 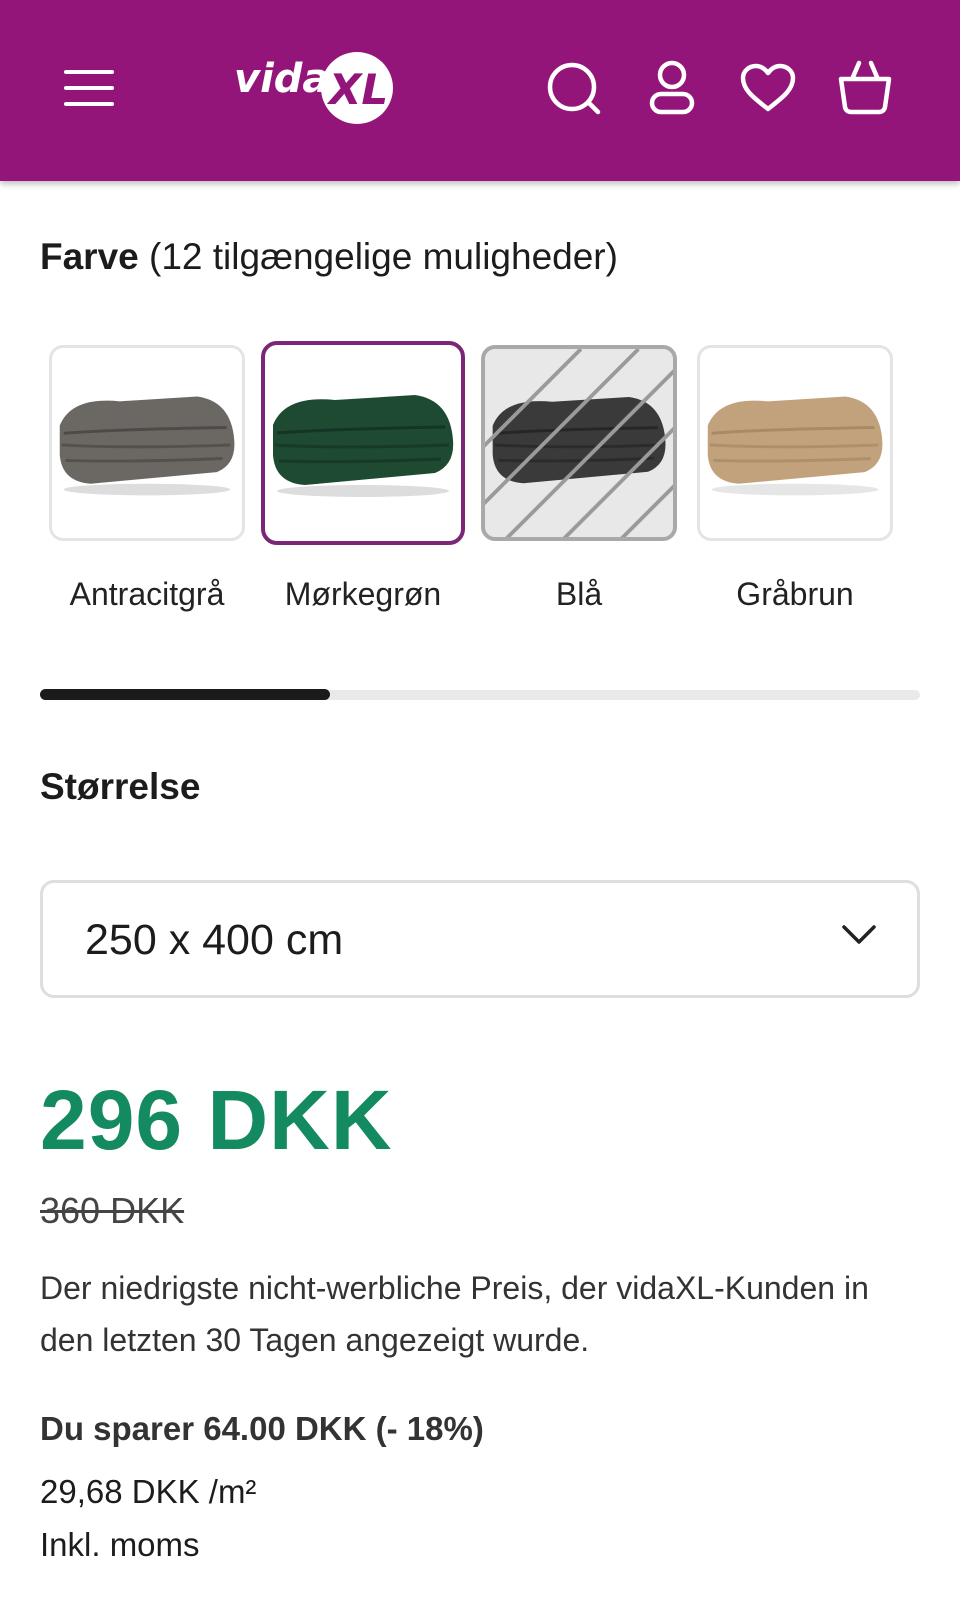 What do you see at coordinates (262, 1428) in the screenshot?
I see `savings-text: Du sparer 64.00 DKK (- 18%)` at bounding box center [262, 1428].